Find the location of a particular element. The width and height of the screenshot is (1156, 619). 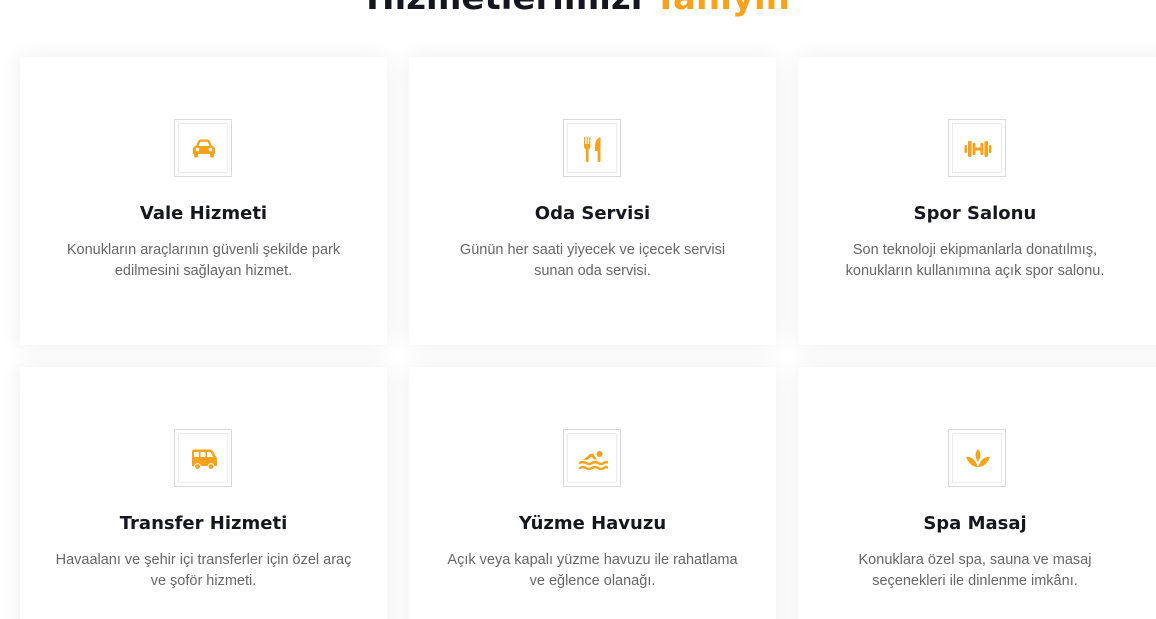

utensils-icon is located at coordinates (591, 149).